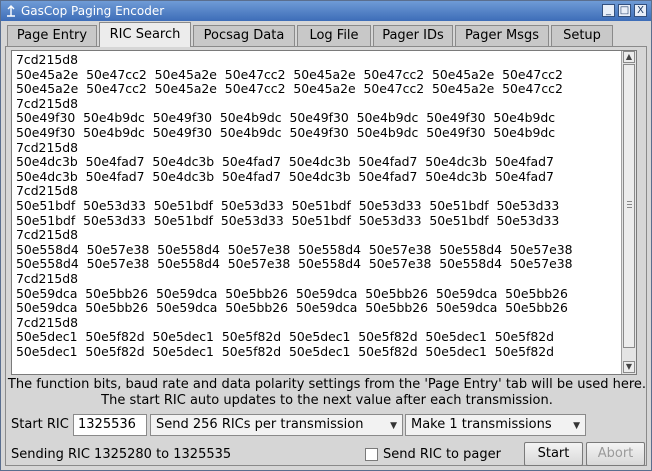 This screenshot has height=471, width=652. What do you see at coordinates (640, 10) in the screenshot?
I see `close-icon: X` at bounding box center [640, 10].